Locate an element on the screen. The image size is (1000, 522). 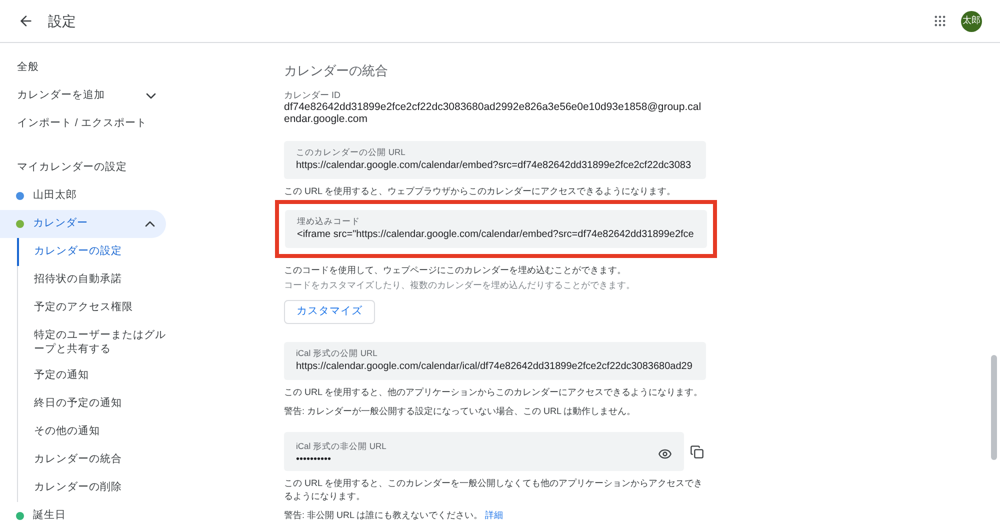
settings-nav-item: 招待状の自動承諾 is located at coordinates (92, 280).